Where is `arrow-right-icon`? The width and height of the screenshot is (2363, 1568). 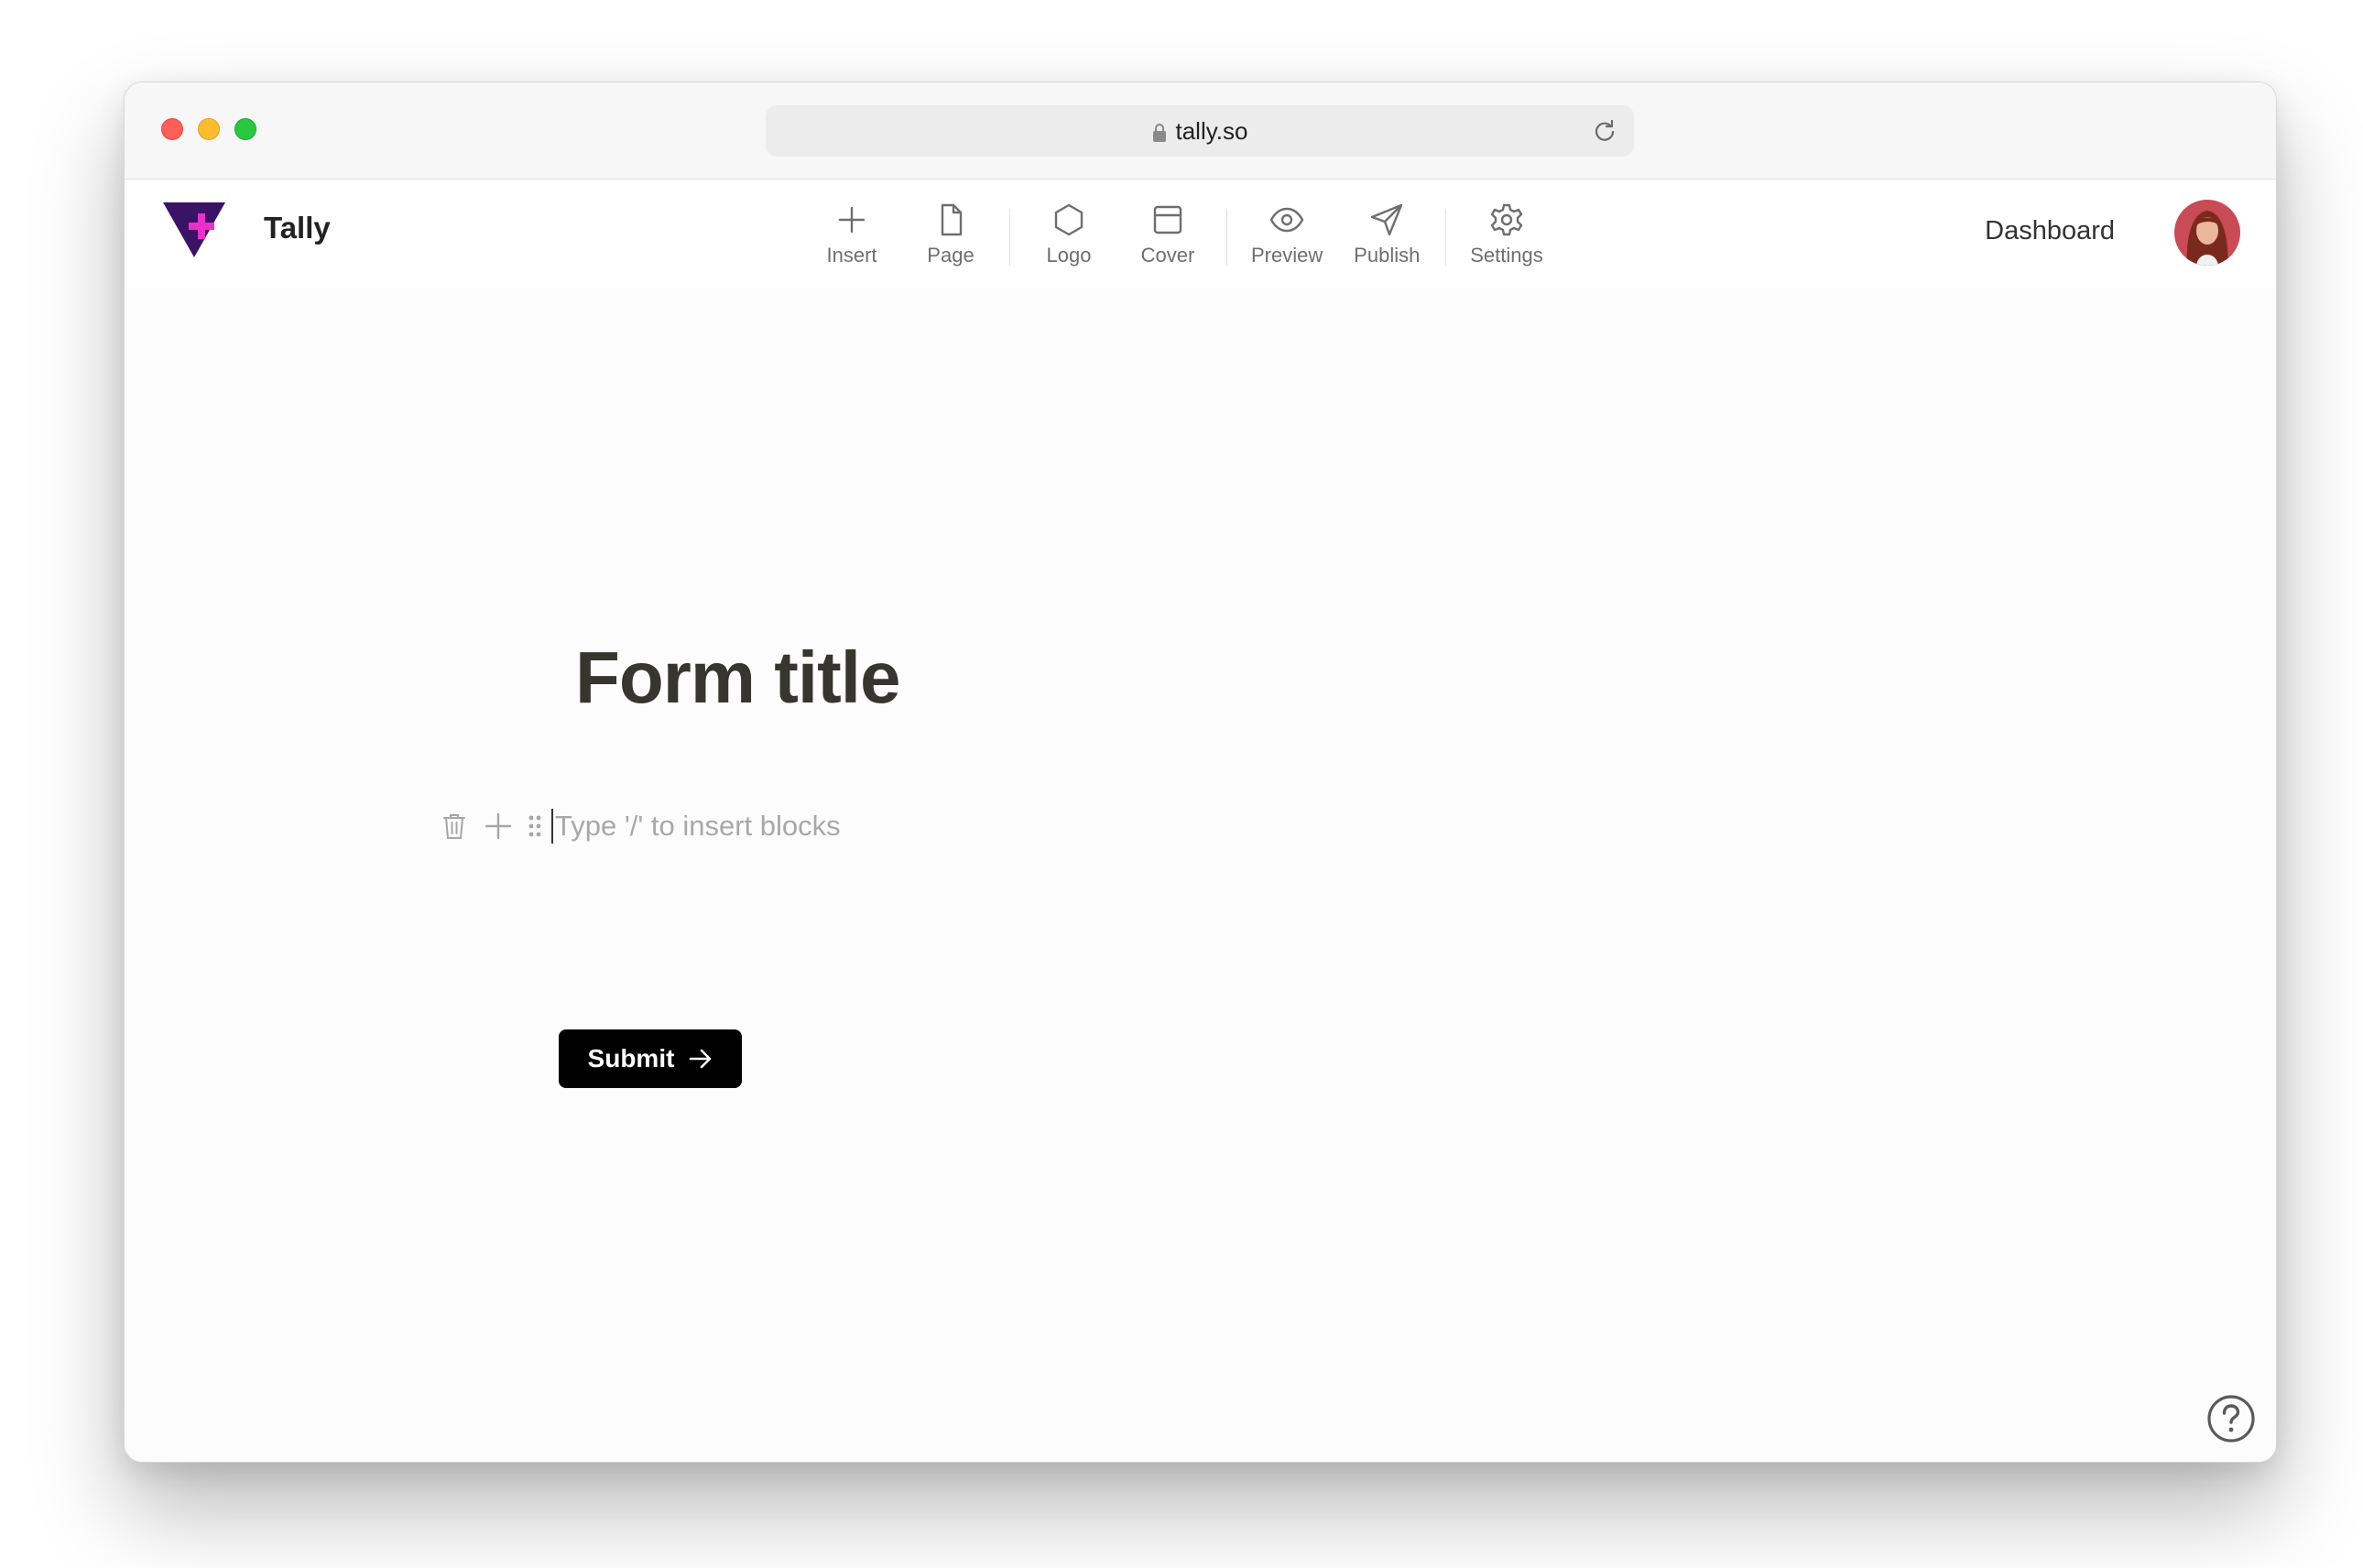 arrow-right-icon is located at coordinates (701, 1059).